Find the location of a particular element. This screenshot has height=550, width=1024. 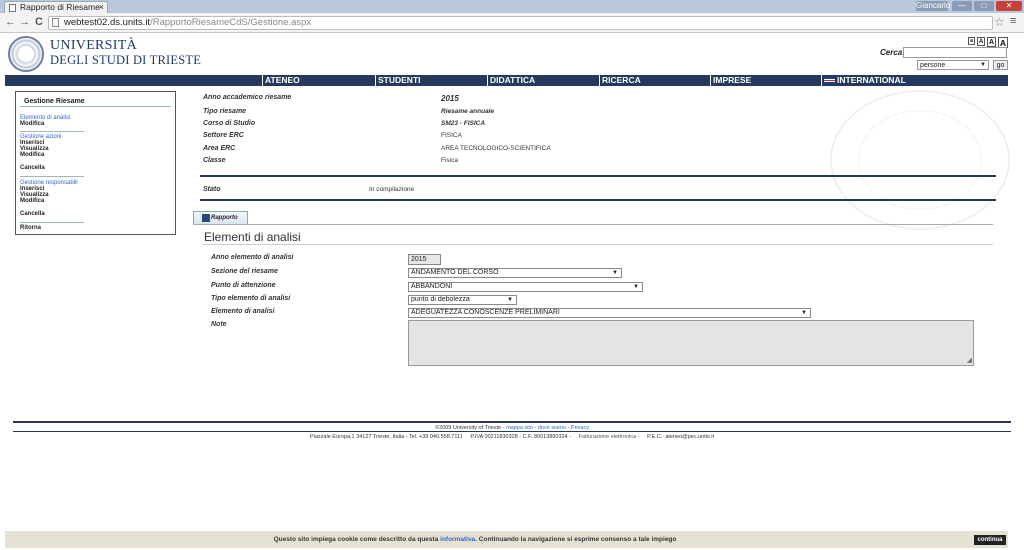

value-stato: In compilazione is located at coordinates (392, 189).